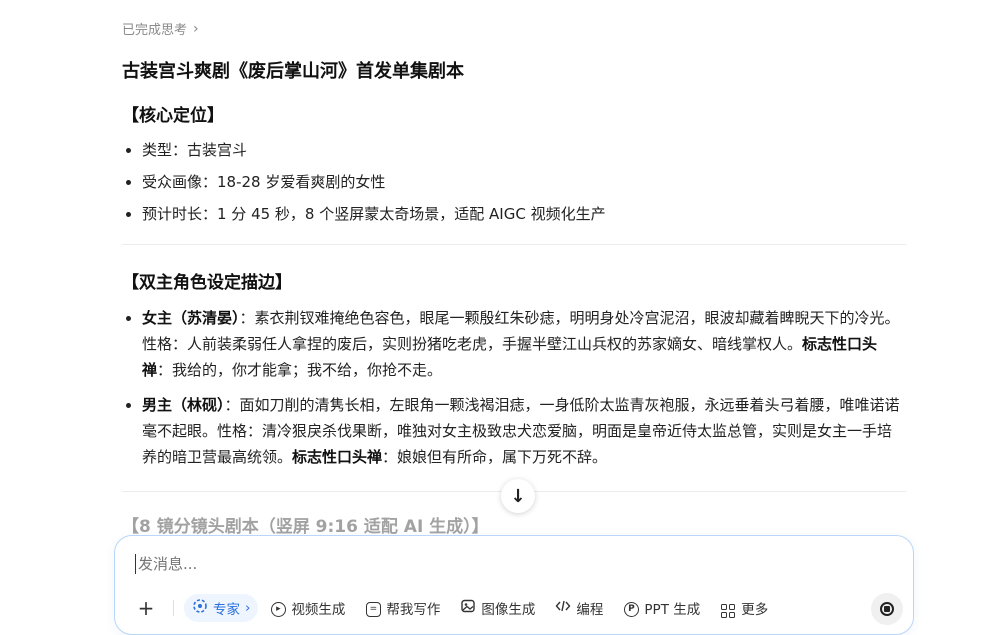 The width and height of the screenshot is (994, 635). I want to click on stop-icon, so click(887, 609).